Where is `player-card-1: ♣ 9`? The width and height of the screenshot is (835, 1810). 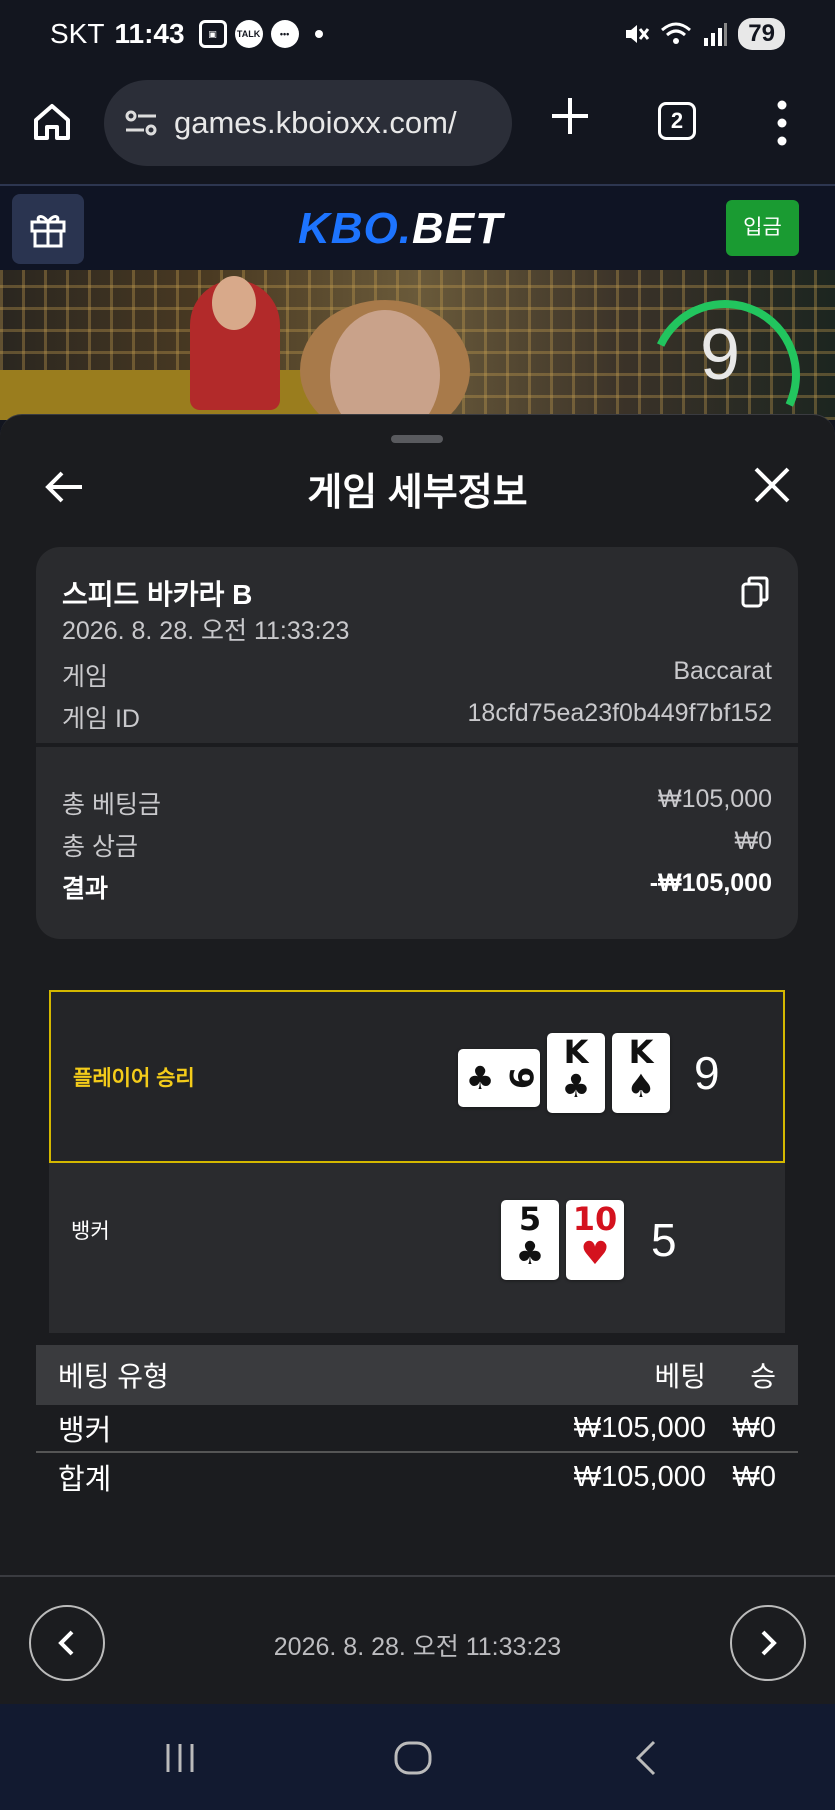 player-card-1: ♣ 9 is located at coordinates (499, 1078).